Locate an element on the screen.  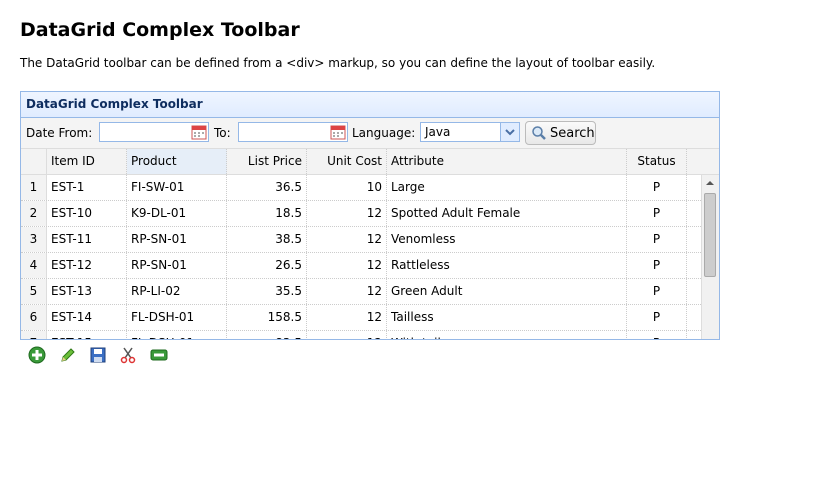
column-header-status: Status is located at coordinates (657, 161).